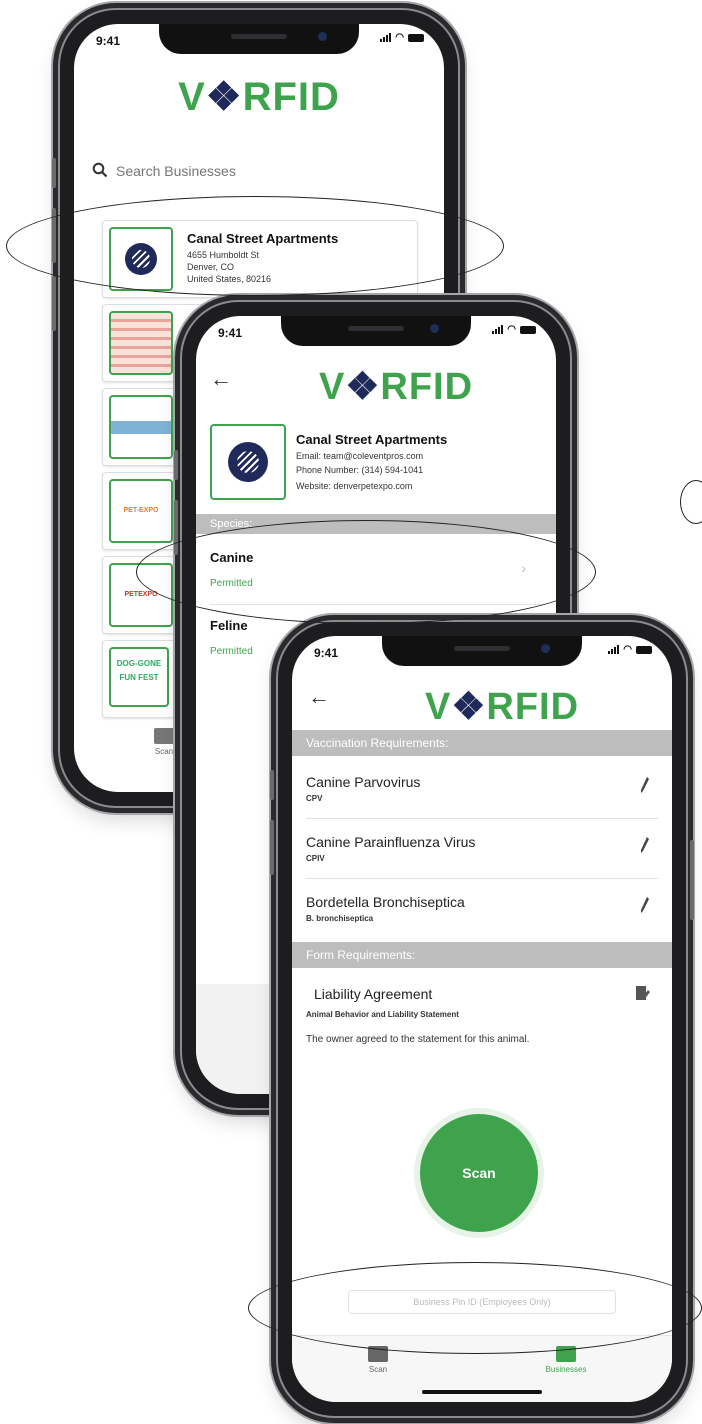  I want to click on business-emblem-icon, so click(248, 462).